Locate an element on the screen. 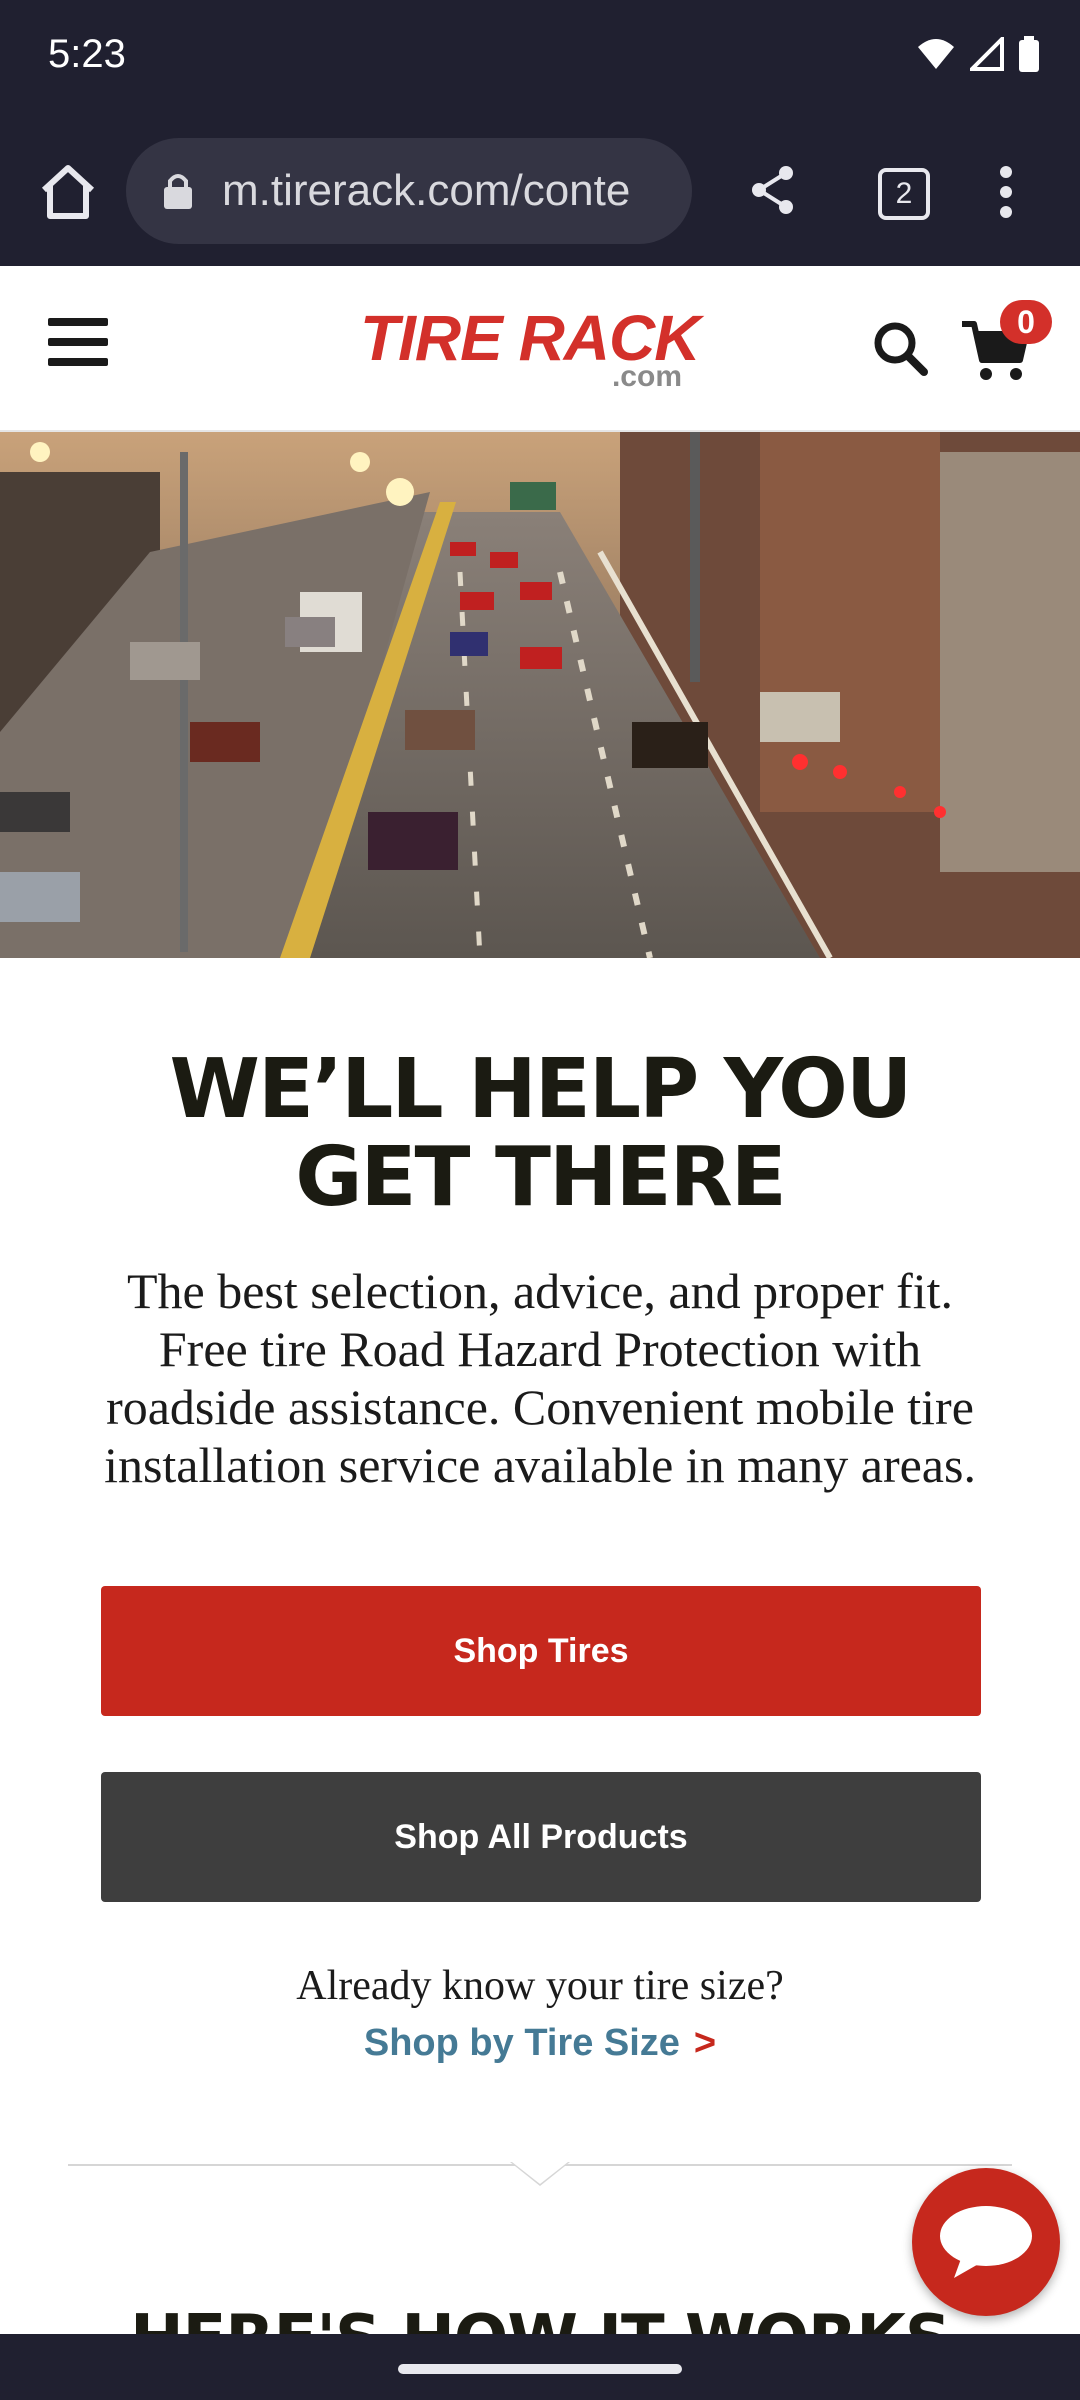 This screenshot has height=2400, width=1080. system-navigation-bar is located at coordinates (540, 2367).